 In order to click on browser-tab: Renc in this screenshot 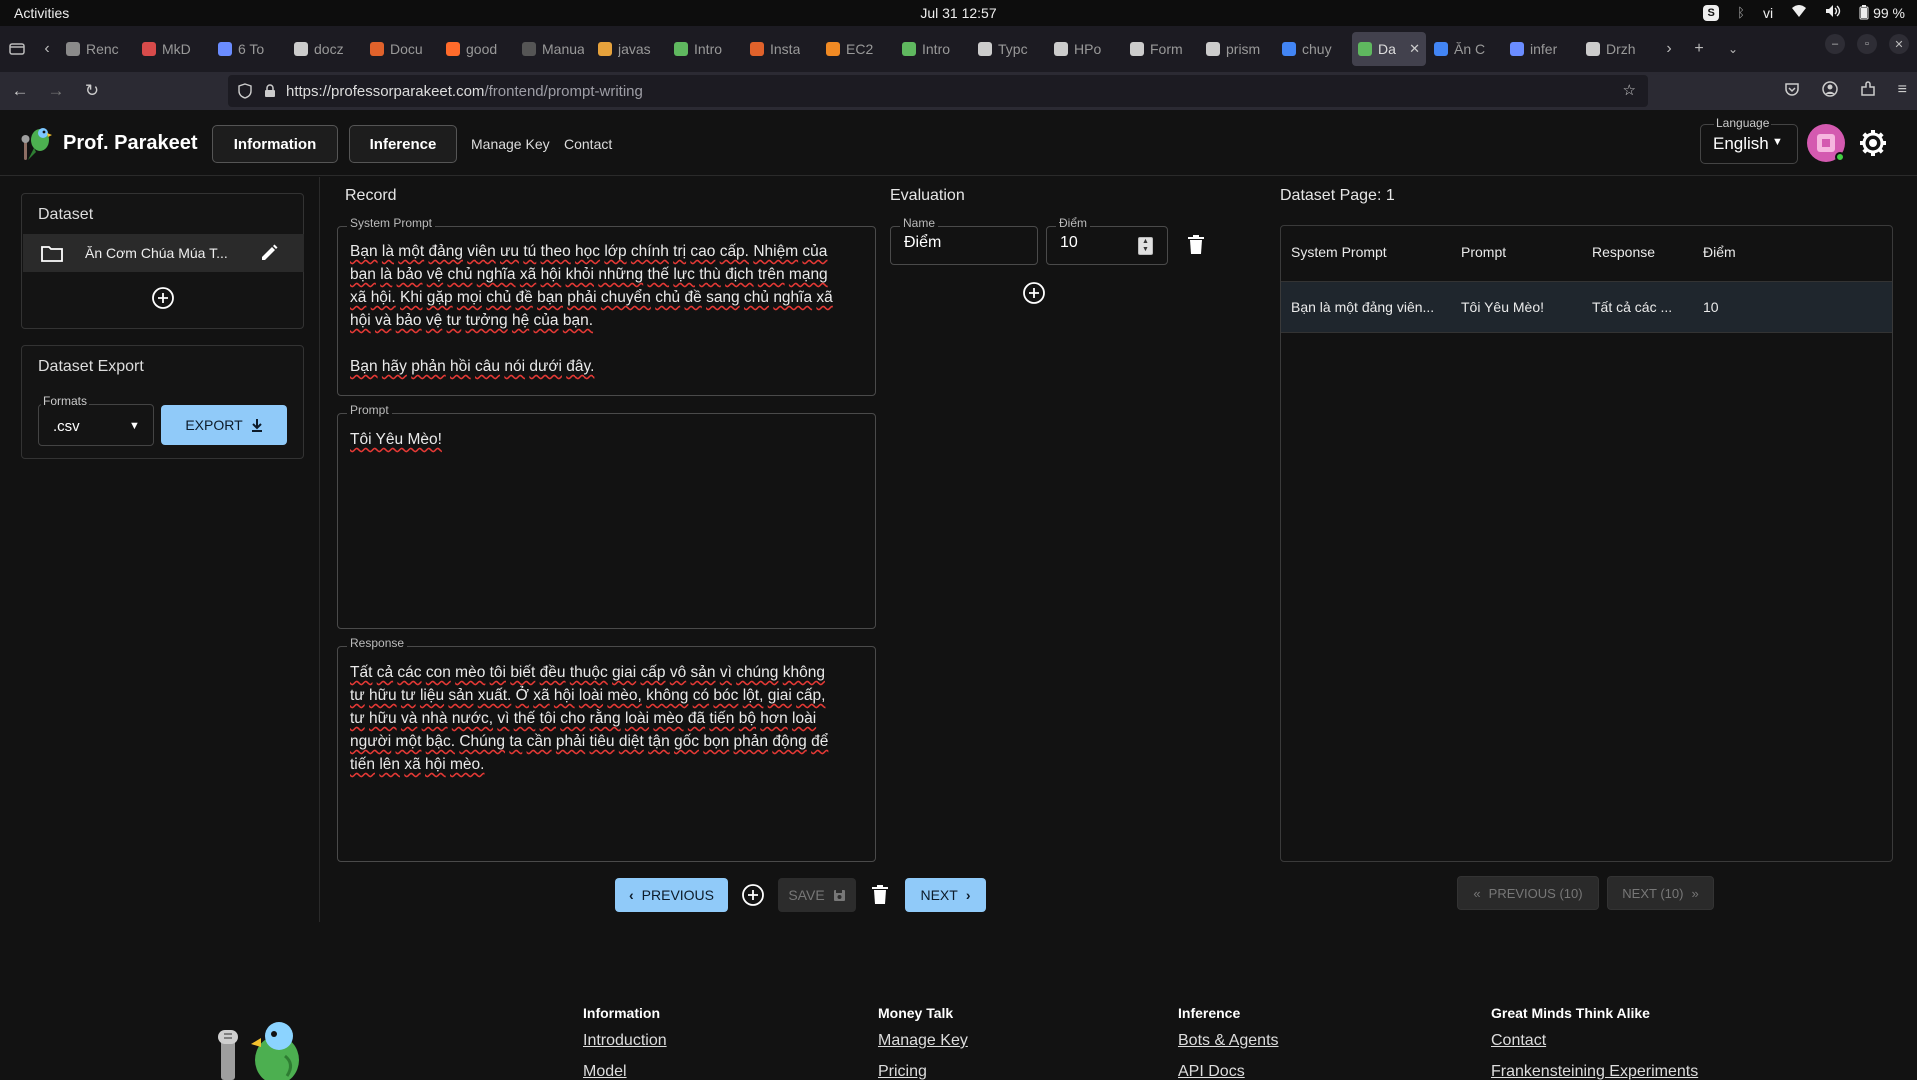, I will do `click(97, 49)`.